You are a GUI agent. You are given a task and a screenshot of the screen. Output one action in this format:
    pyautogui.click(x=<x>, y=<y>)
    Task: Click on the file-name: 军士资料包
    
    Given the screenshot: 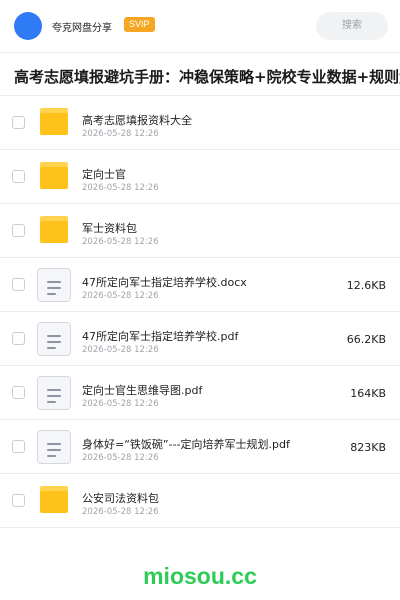 What is the action you would take?
    pyautogui.click(x=109, y=228)
    